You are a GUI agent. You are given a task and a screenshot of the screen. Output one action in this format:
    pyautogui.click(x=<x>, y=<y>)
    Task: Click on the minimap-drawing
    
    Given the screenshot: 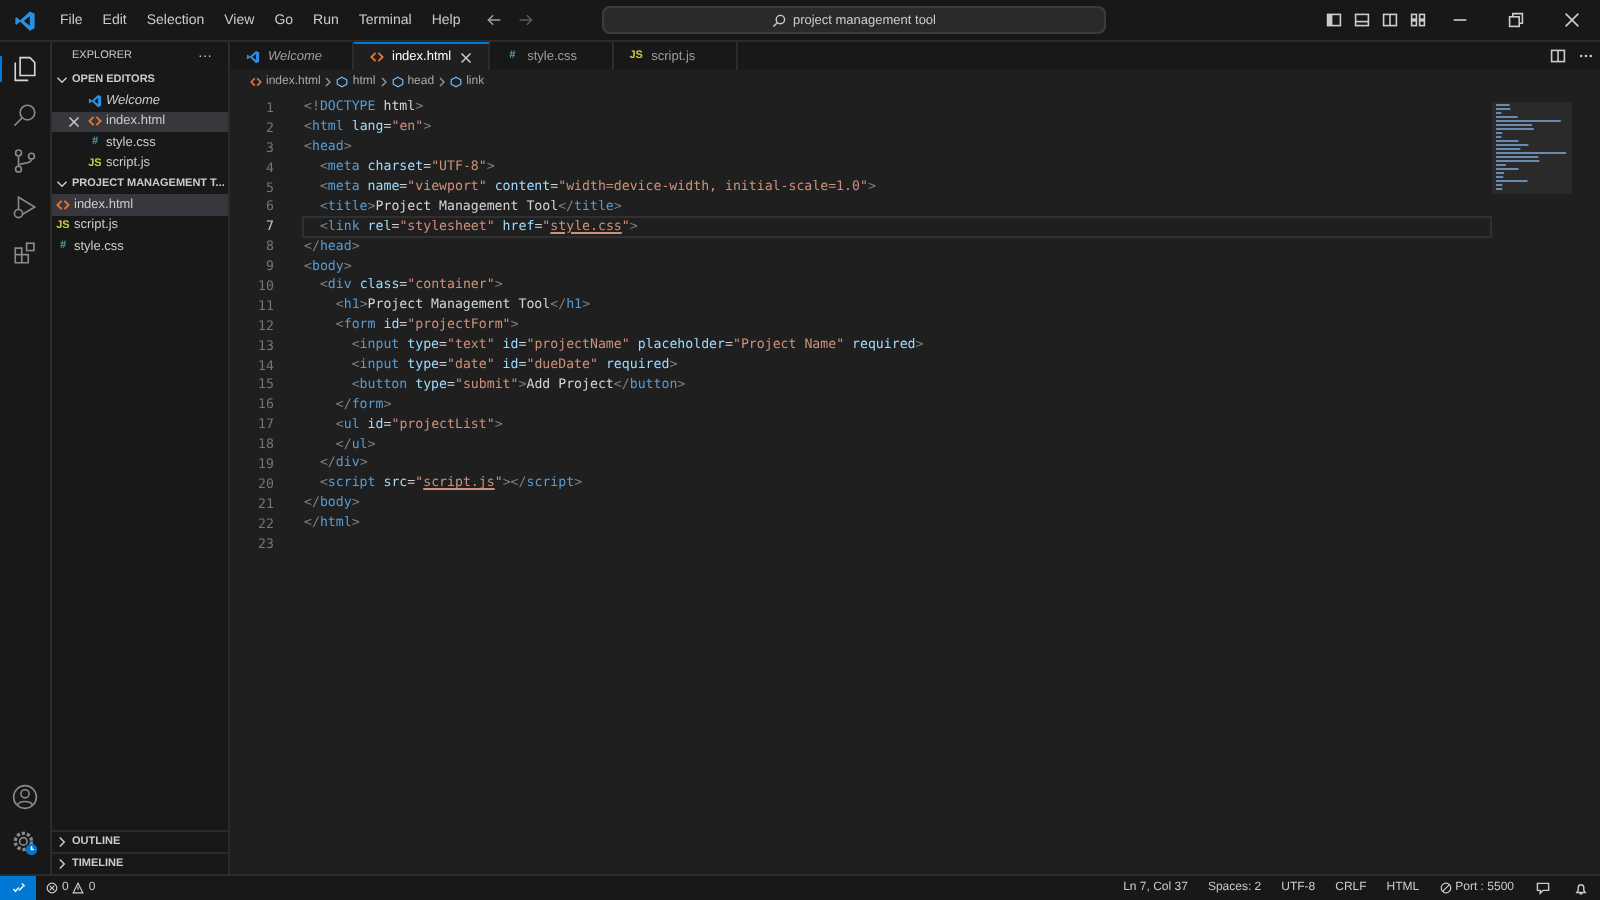 What is the action you would take?
    pyautogui.click(x=1532, y=148)
    